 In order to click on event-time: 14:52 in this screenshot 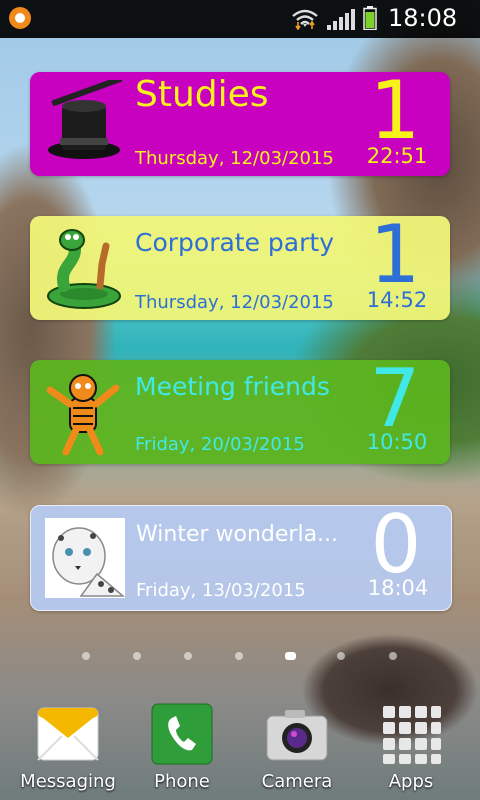, I will do `click(397, 300)`.